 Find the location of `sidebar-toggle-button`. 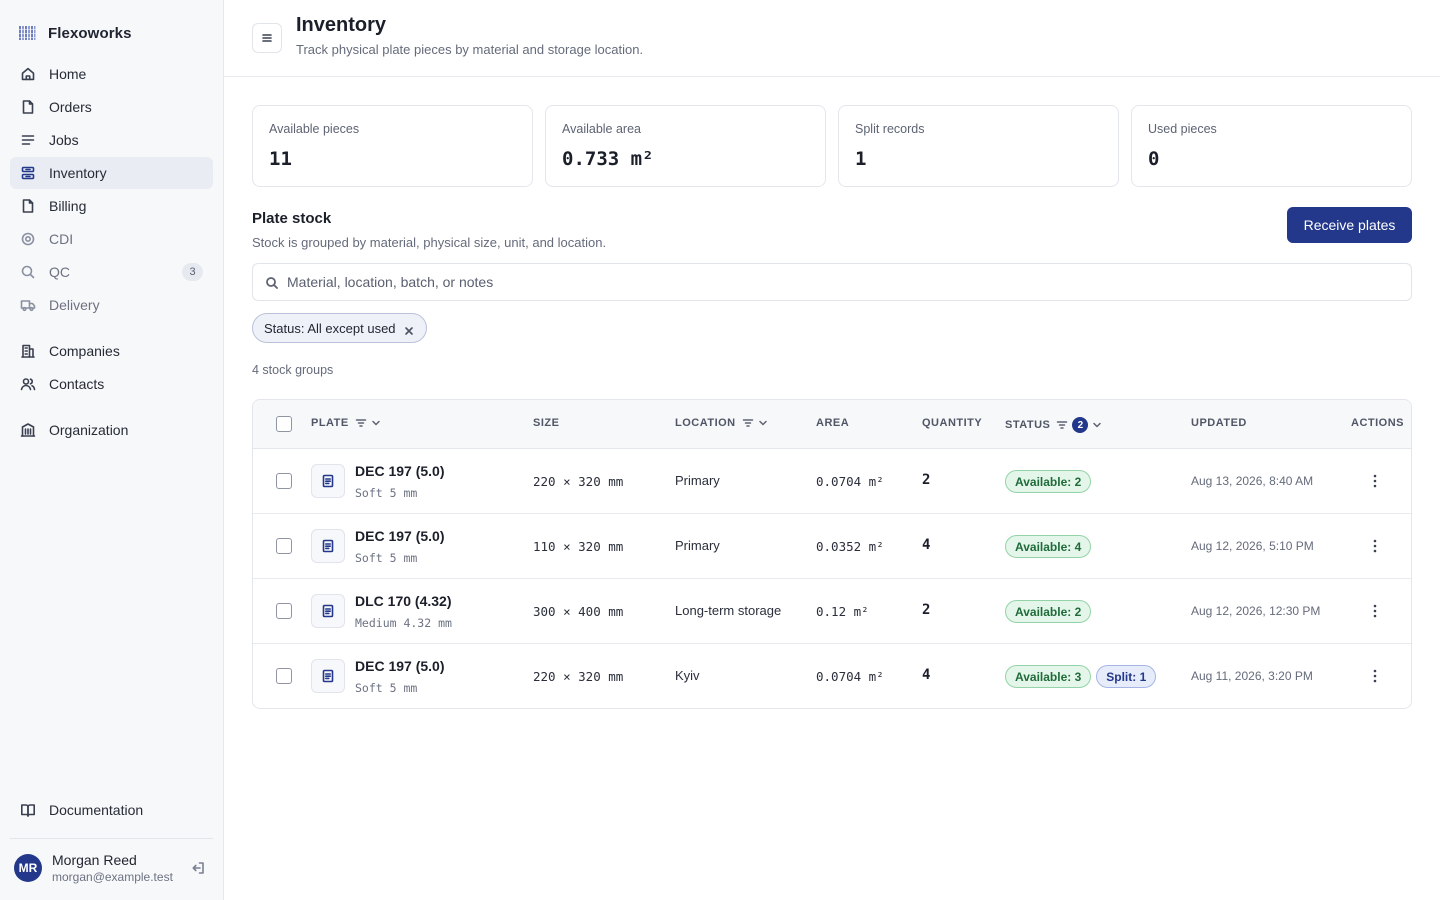

sidebar-toggle-button is located at coordinates (267, 38).